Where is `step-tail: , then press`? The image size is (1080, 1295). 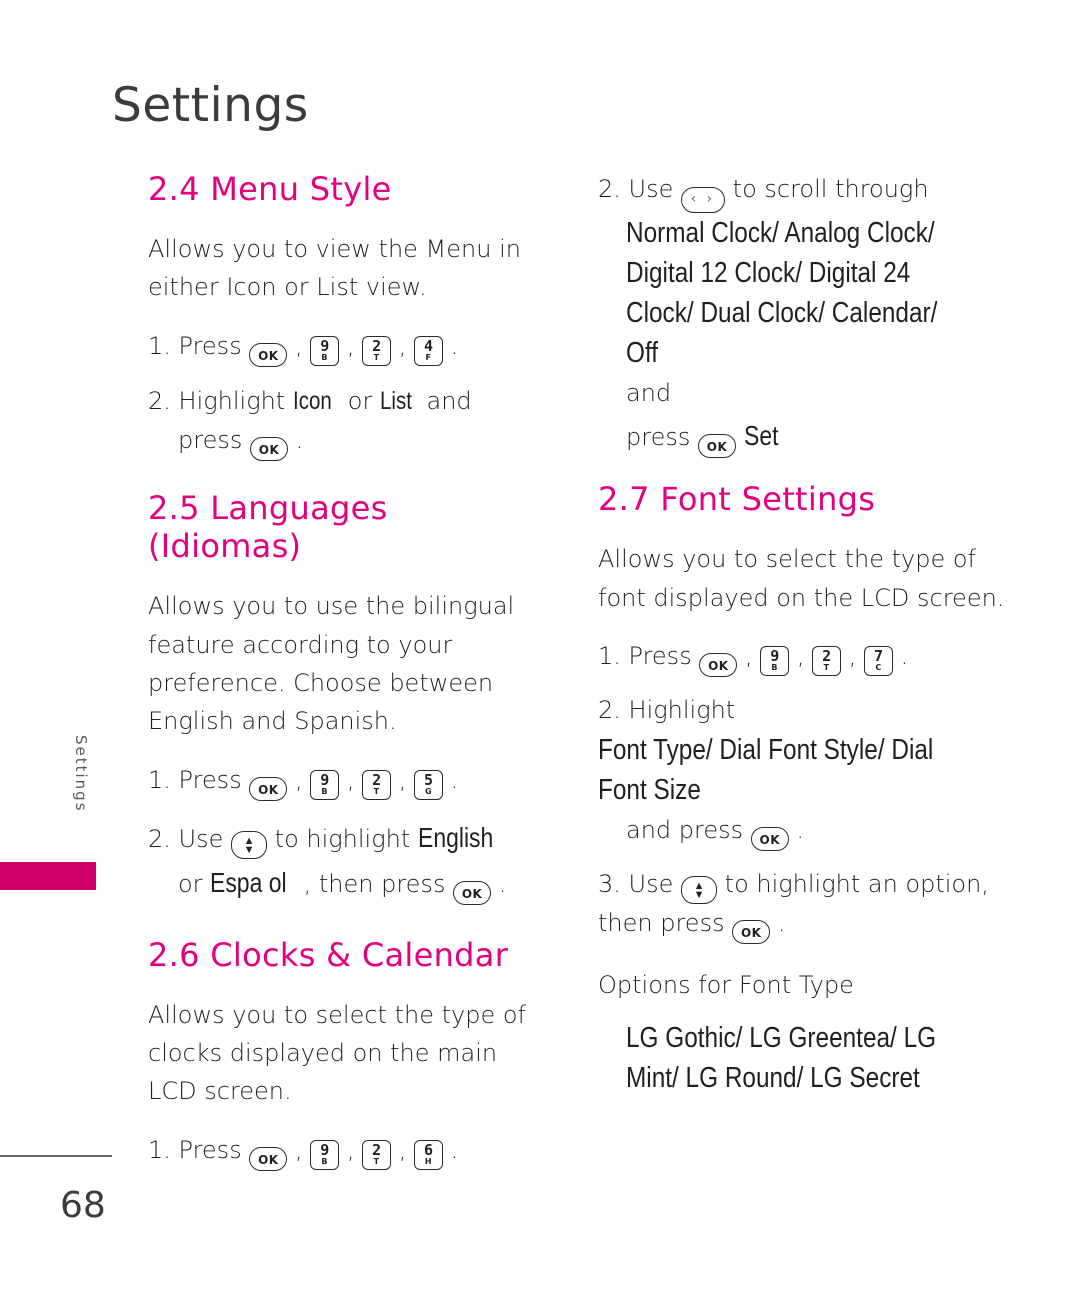 step-tail: , then press is located at coordinates (374, 884).